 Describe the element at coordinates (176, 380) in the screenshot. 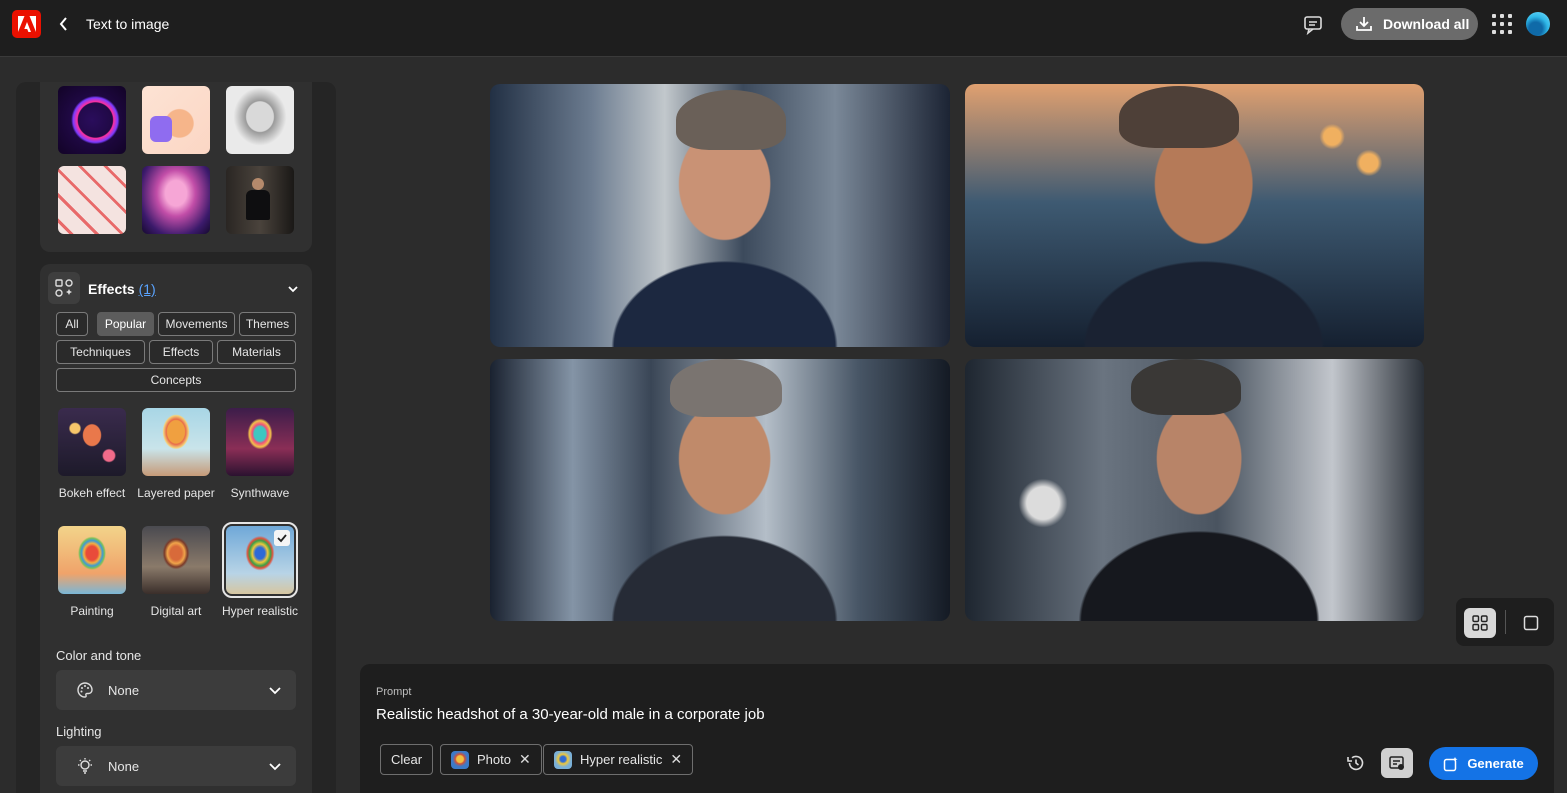

I see `filter-chip-concepts: Concepts` at that location.